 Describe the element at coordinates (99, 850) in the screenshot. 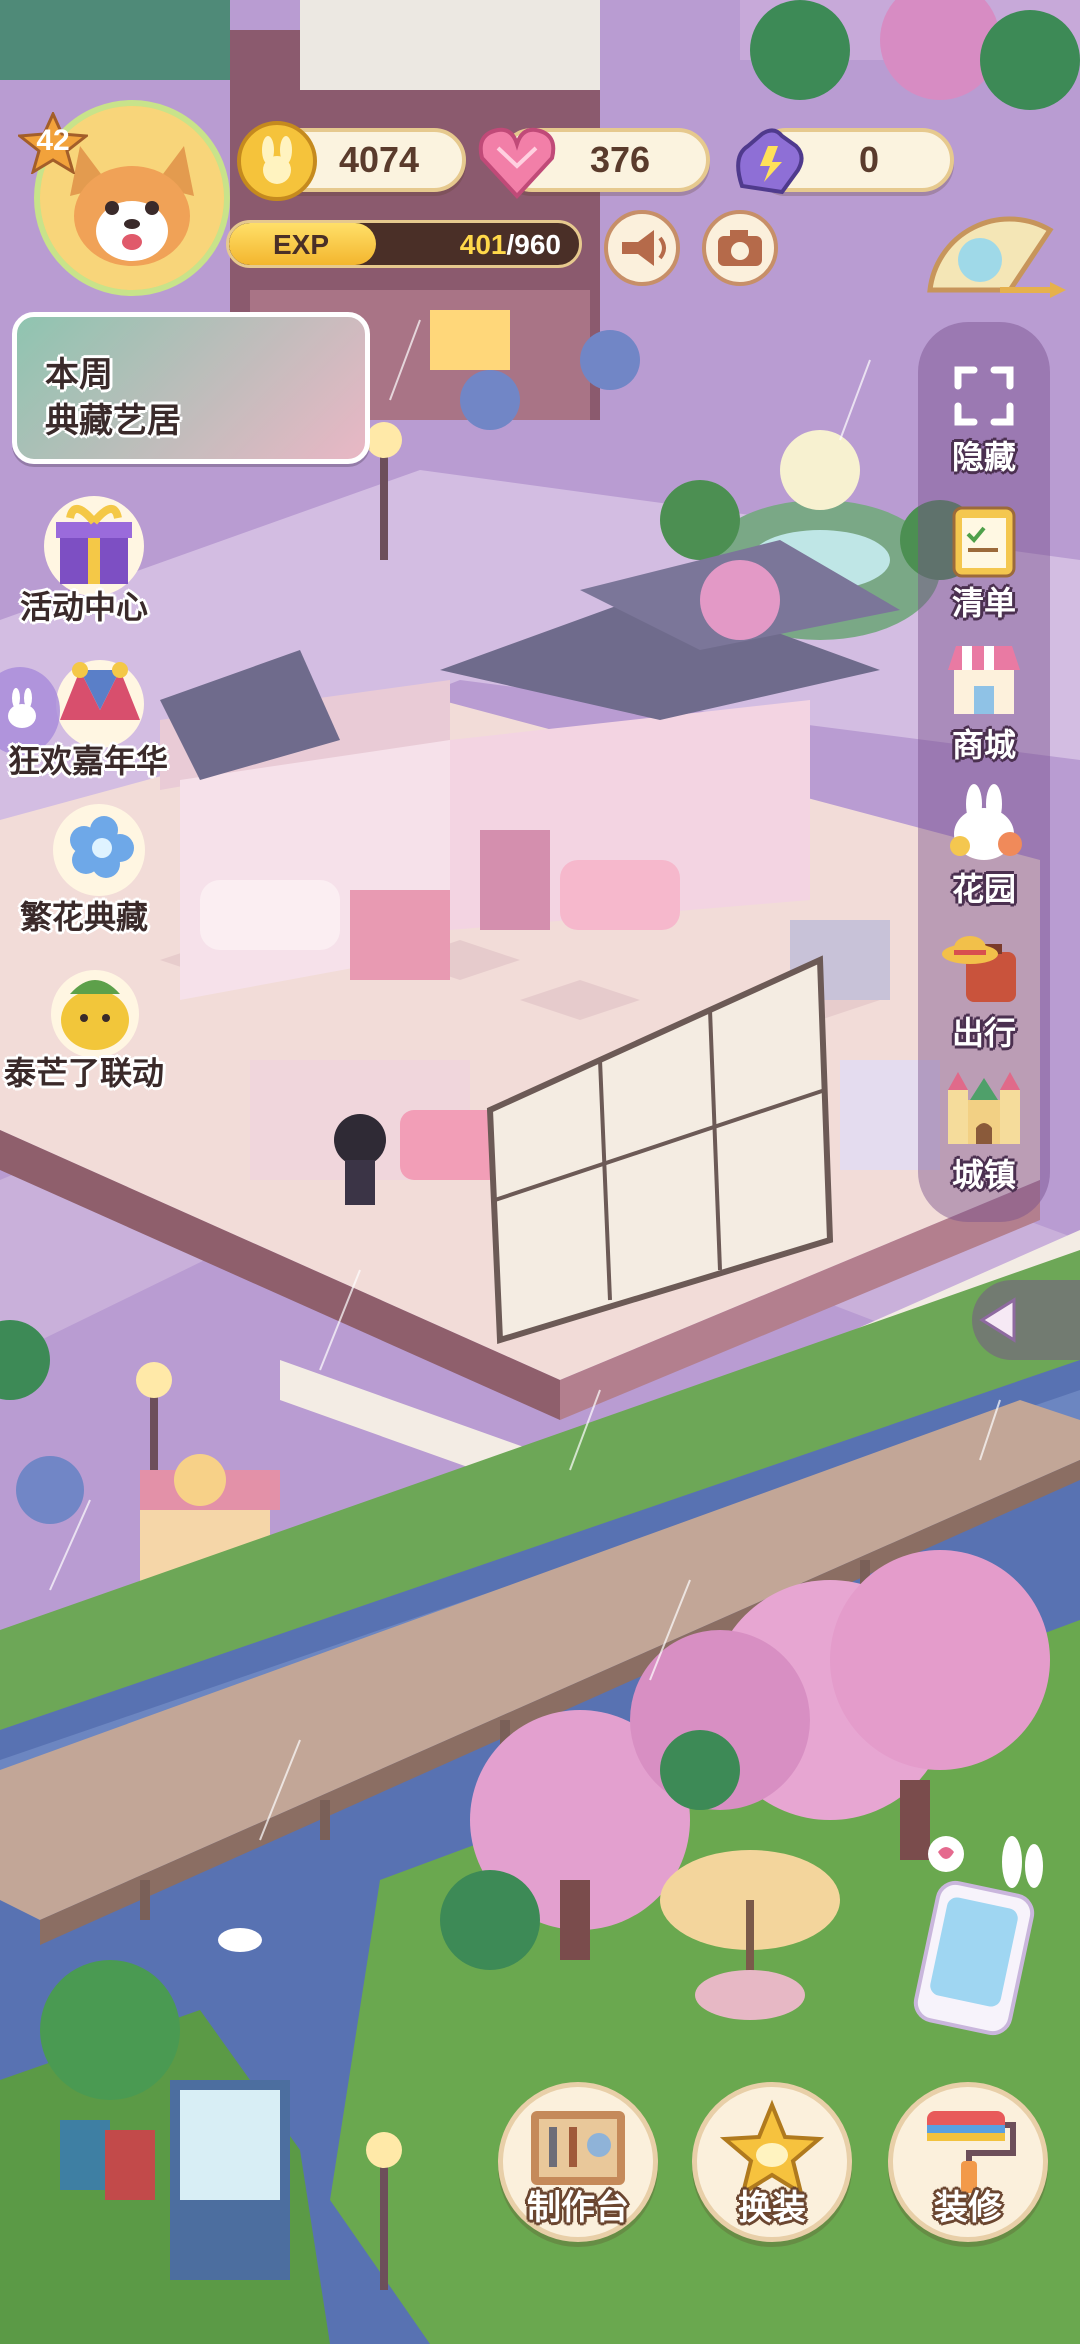

I see `blue-flower-icon` at that location.